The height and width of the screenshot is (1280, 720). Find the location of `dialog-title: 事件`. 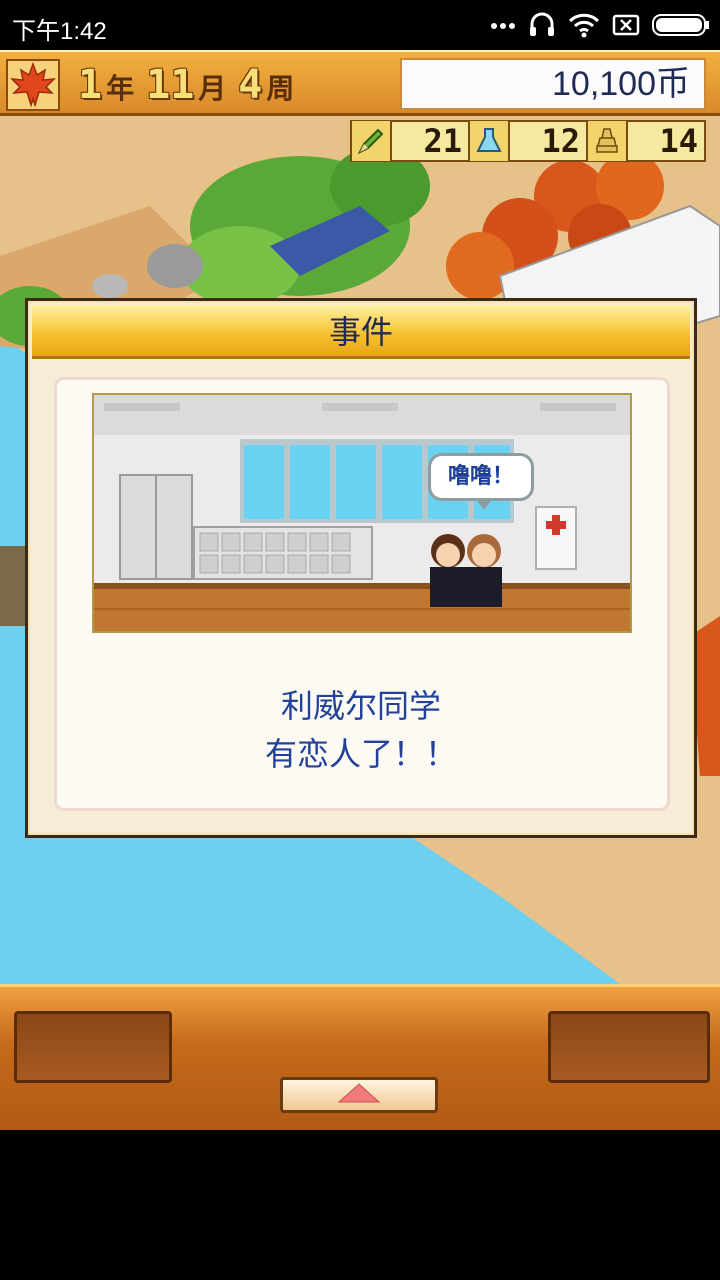

dialog-title: 事件 is located at coordinates (361, 332).